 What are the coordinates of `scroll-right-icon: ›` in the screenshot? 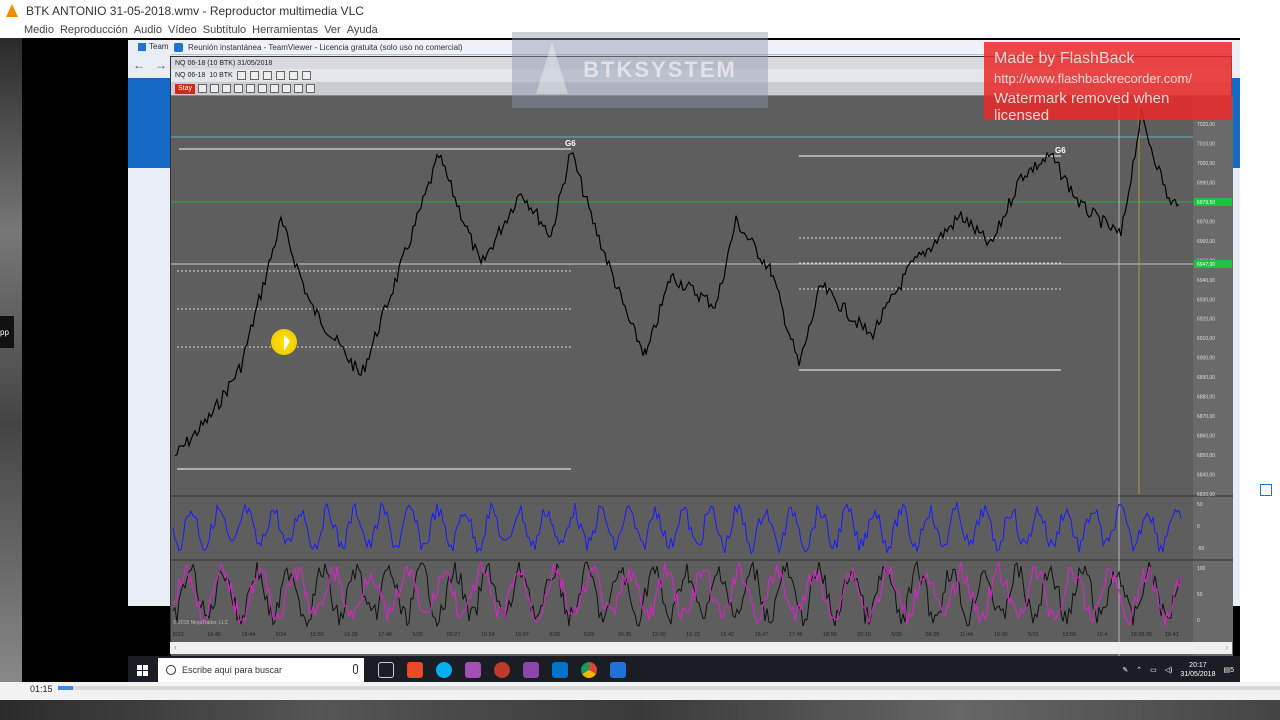 It's located at (1226, 647).